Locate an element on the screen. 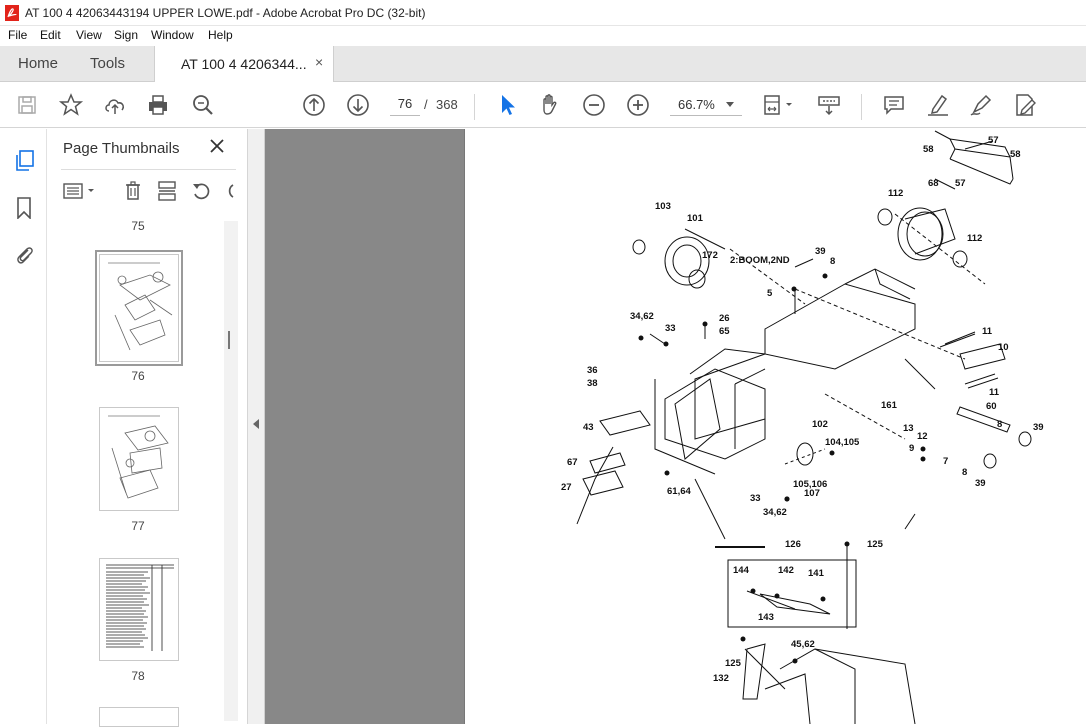 Image resolution: width=1086 pixels, height=727 pixels. page-number-input is located at coordinates (405, 104).